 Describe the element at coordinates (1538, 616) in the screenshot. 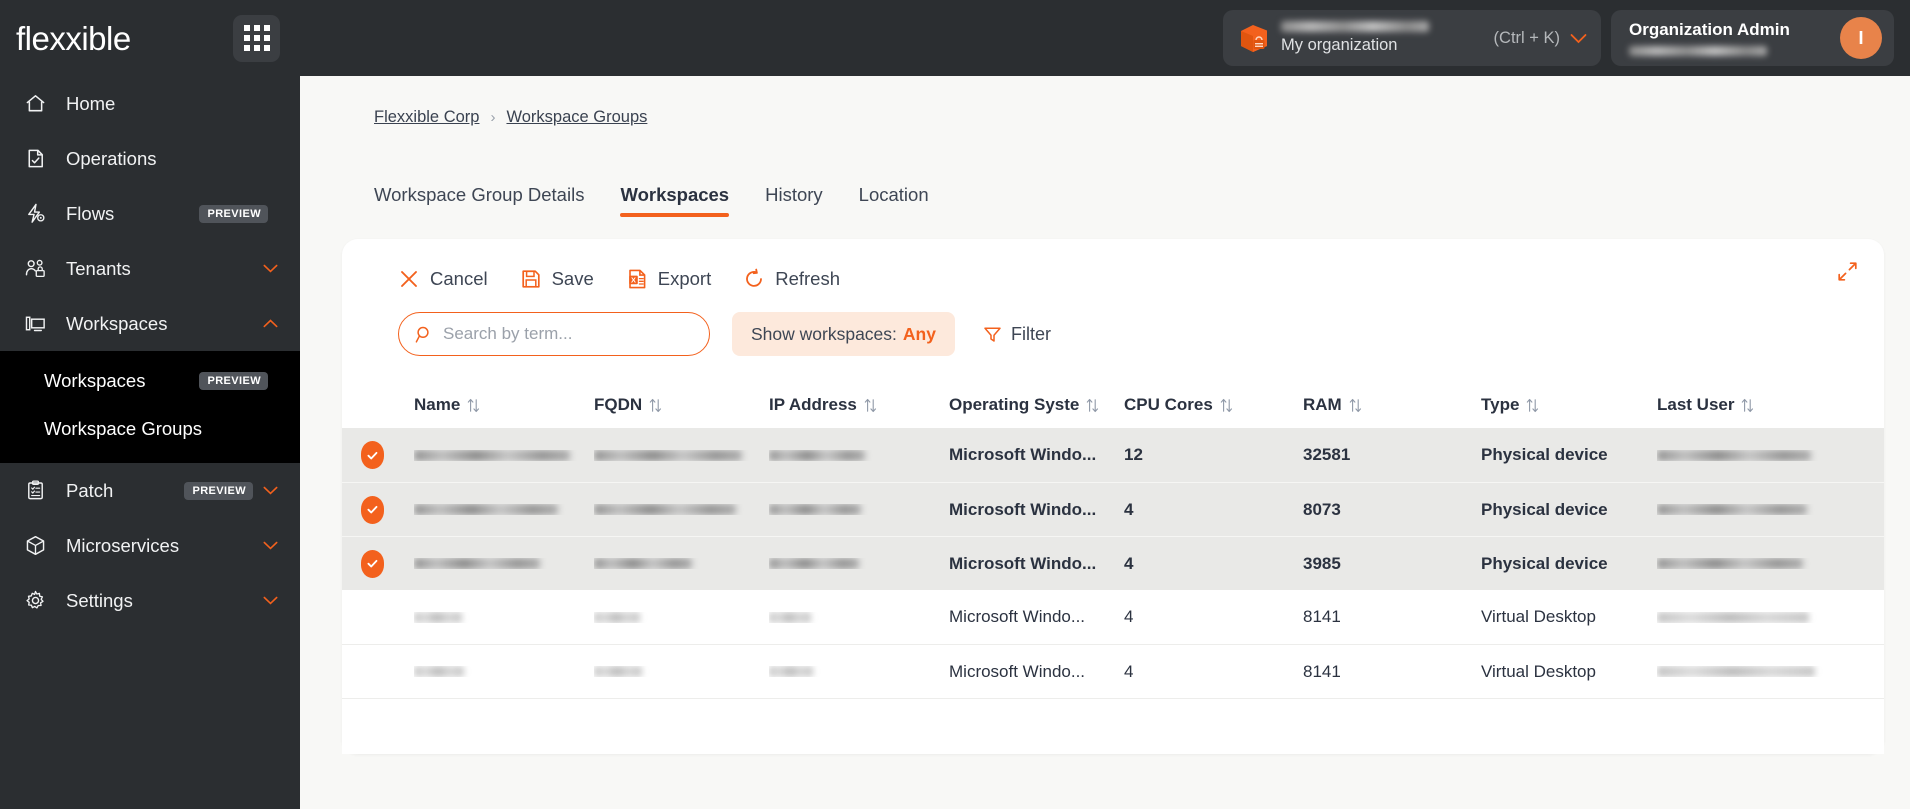

I see `cell-type: Virtual Desktop` at that location.